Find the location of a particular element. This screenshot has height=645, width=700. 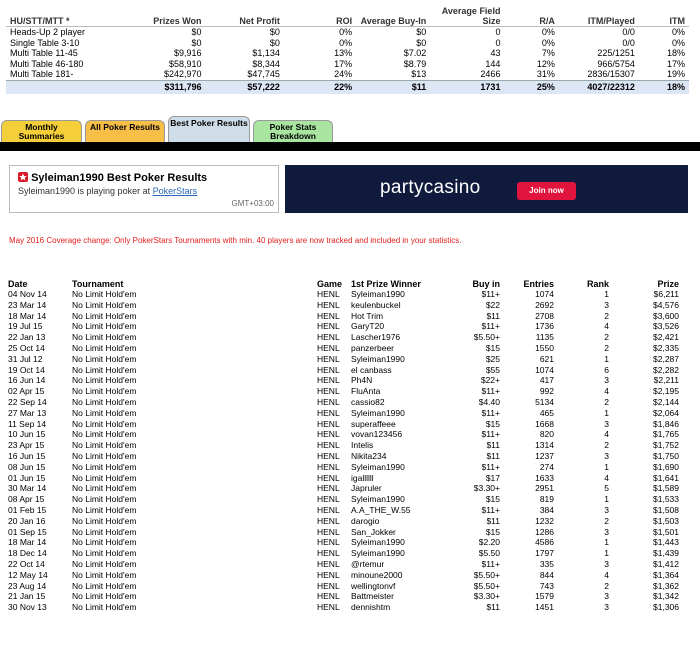

results-header-date: Date is located at coordinates (36, 284).